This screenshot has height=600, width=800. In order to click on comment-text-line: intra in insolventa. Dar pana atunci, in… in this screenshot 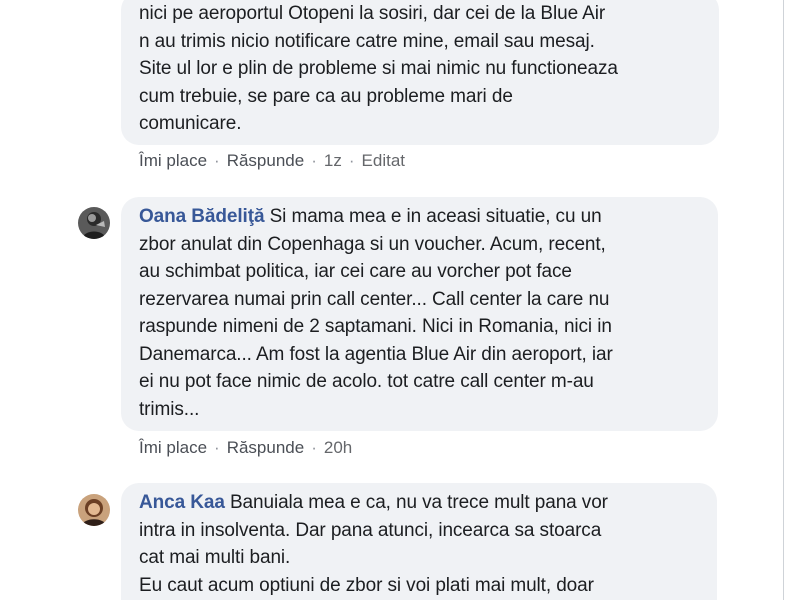, I will do `click(370, 530)`.